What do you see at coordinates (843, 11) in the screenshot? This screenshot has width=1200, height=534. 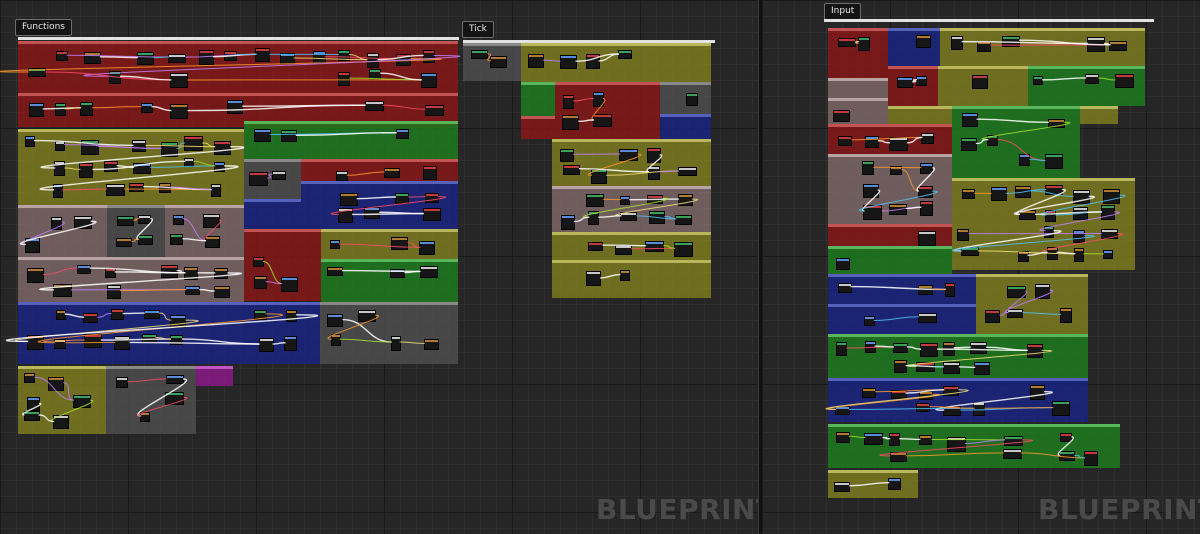 I see `tab-input: Input` at bounding box center [843, 11].